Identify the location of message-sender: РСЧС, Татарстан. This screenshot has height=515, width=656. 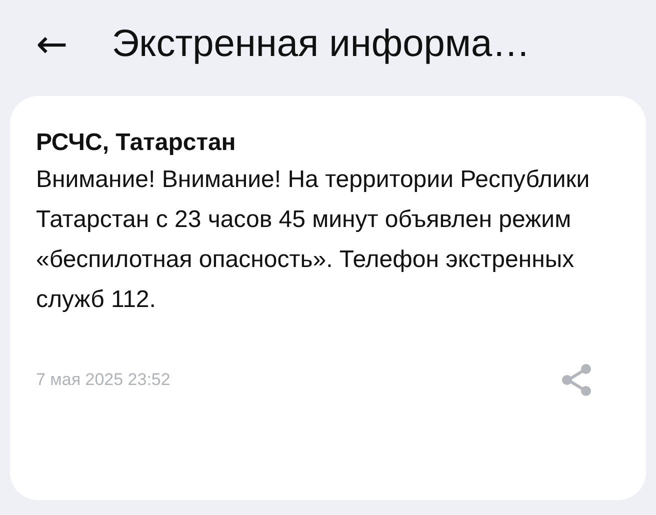
(136, 143).